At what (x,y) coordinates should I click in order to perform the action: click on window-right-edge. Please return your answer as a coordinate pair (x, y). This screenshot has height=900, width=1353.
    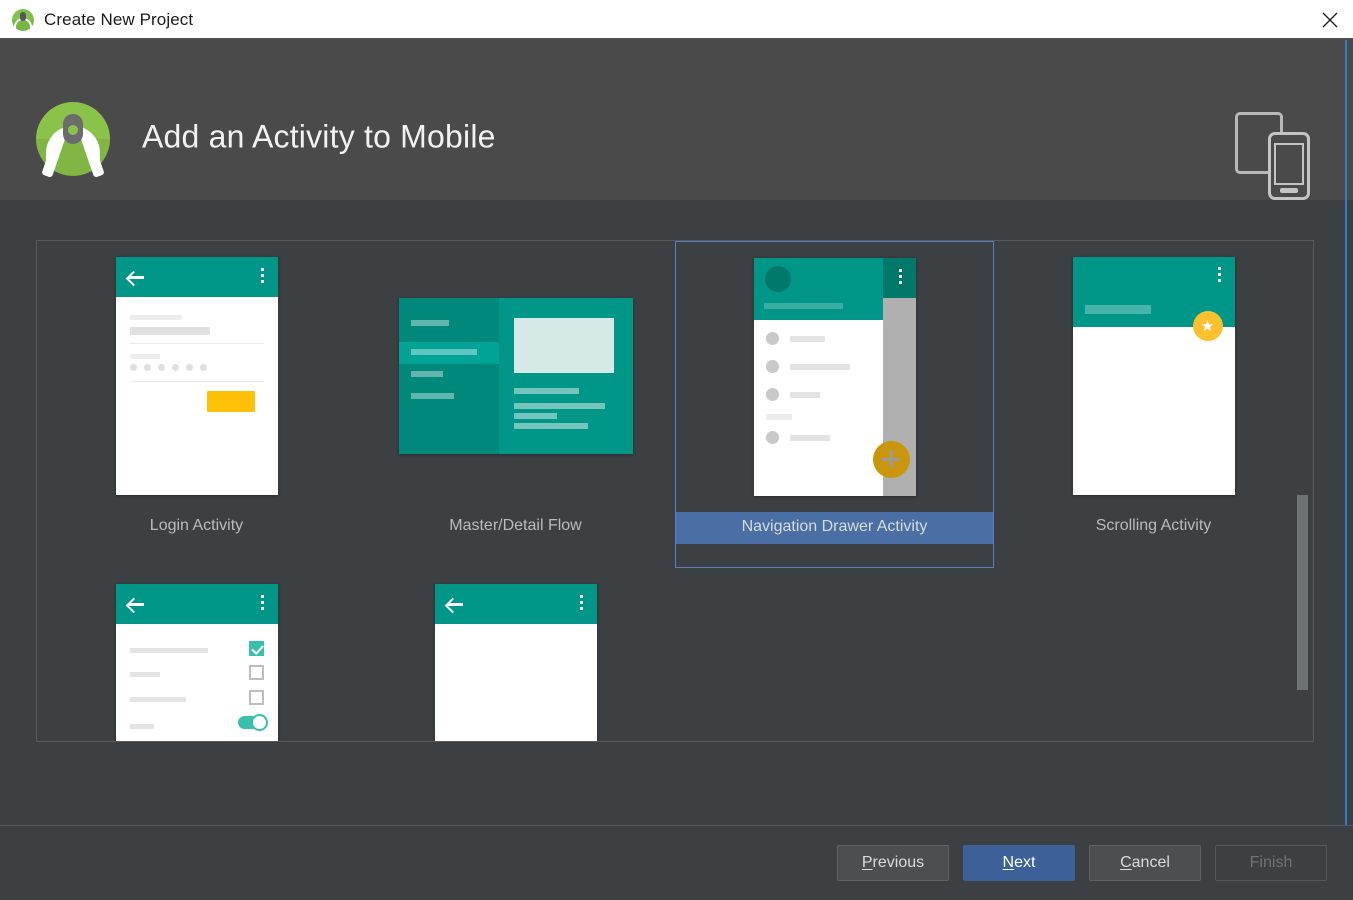
    Looking at the image, I should click on (1346, 470).